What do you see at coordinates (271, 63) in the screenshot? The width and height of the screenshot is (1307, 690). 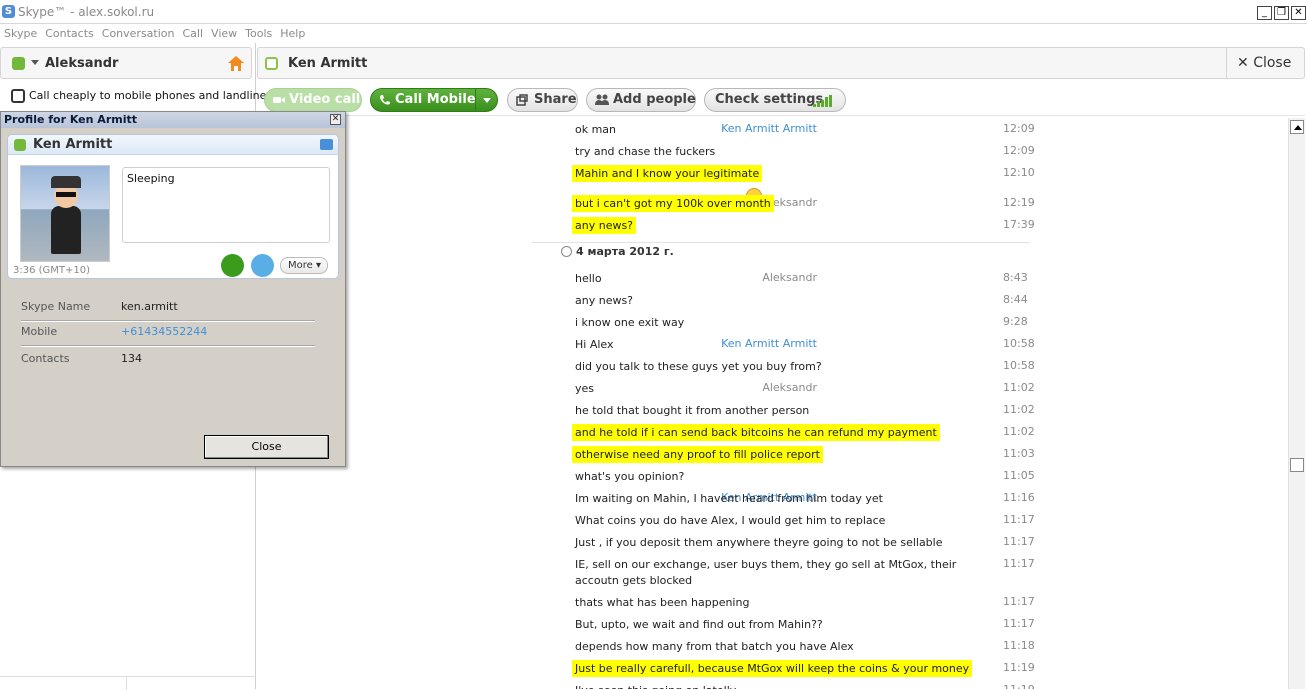 I see `contact-status-icon` at bounding box center [271, 63].